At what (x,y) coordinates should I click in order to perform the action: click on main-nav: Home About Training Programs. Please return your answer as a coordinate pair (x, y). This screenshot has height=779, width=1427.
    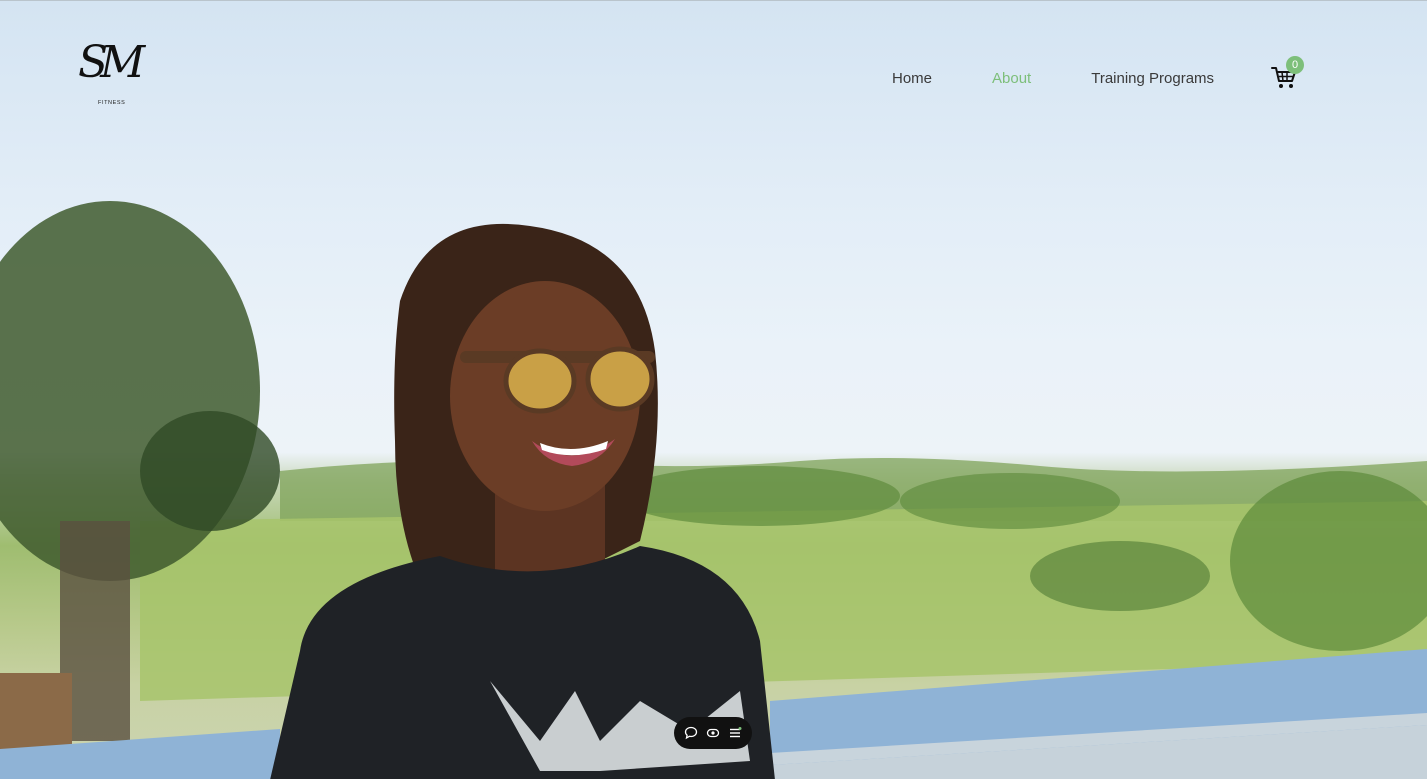
    Looking at the image, I should click on (1053, 78).